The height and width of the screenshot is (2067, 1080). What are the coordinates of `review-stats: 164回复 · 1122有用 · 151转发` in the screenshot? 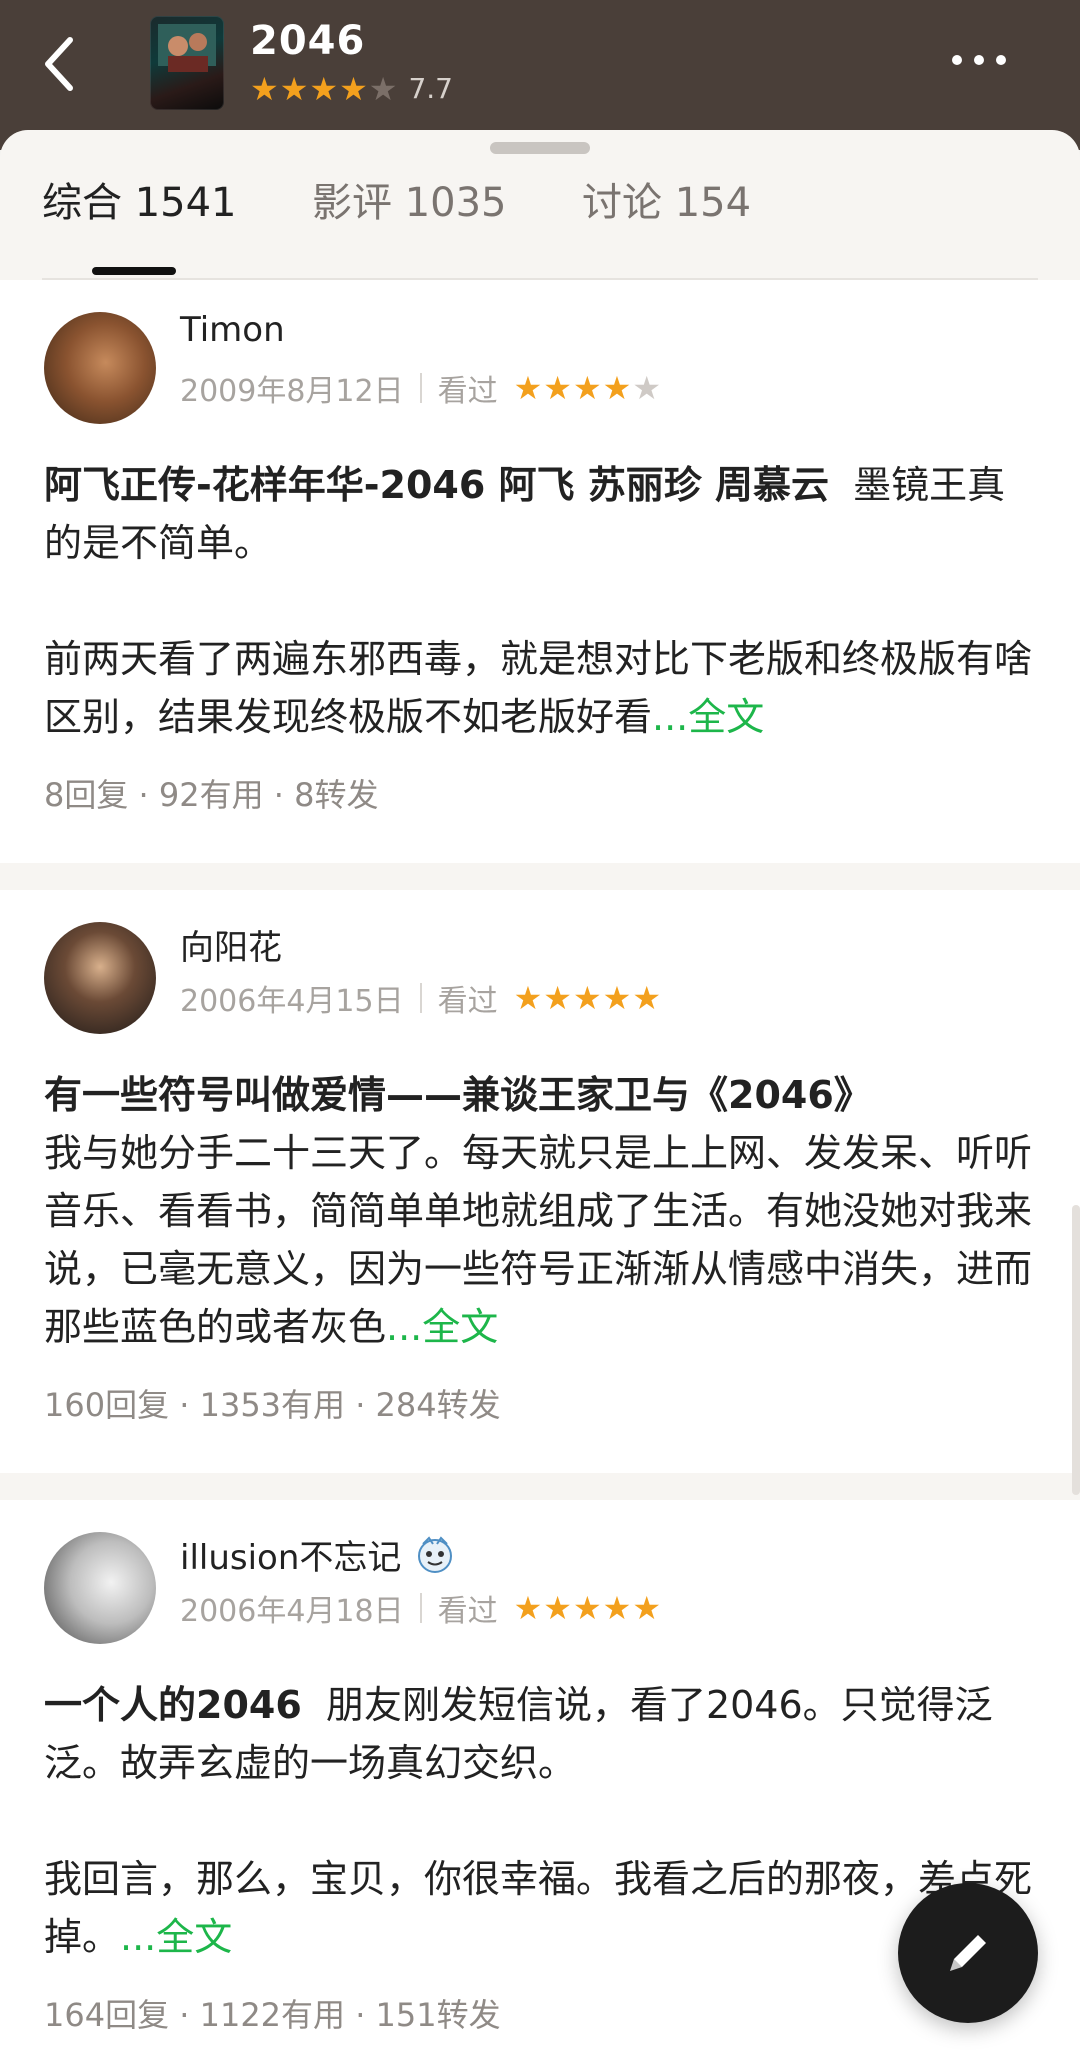 It's located at (272, 2015).